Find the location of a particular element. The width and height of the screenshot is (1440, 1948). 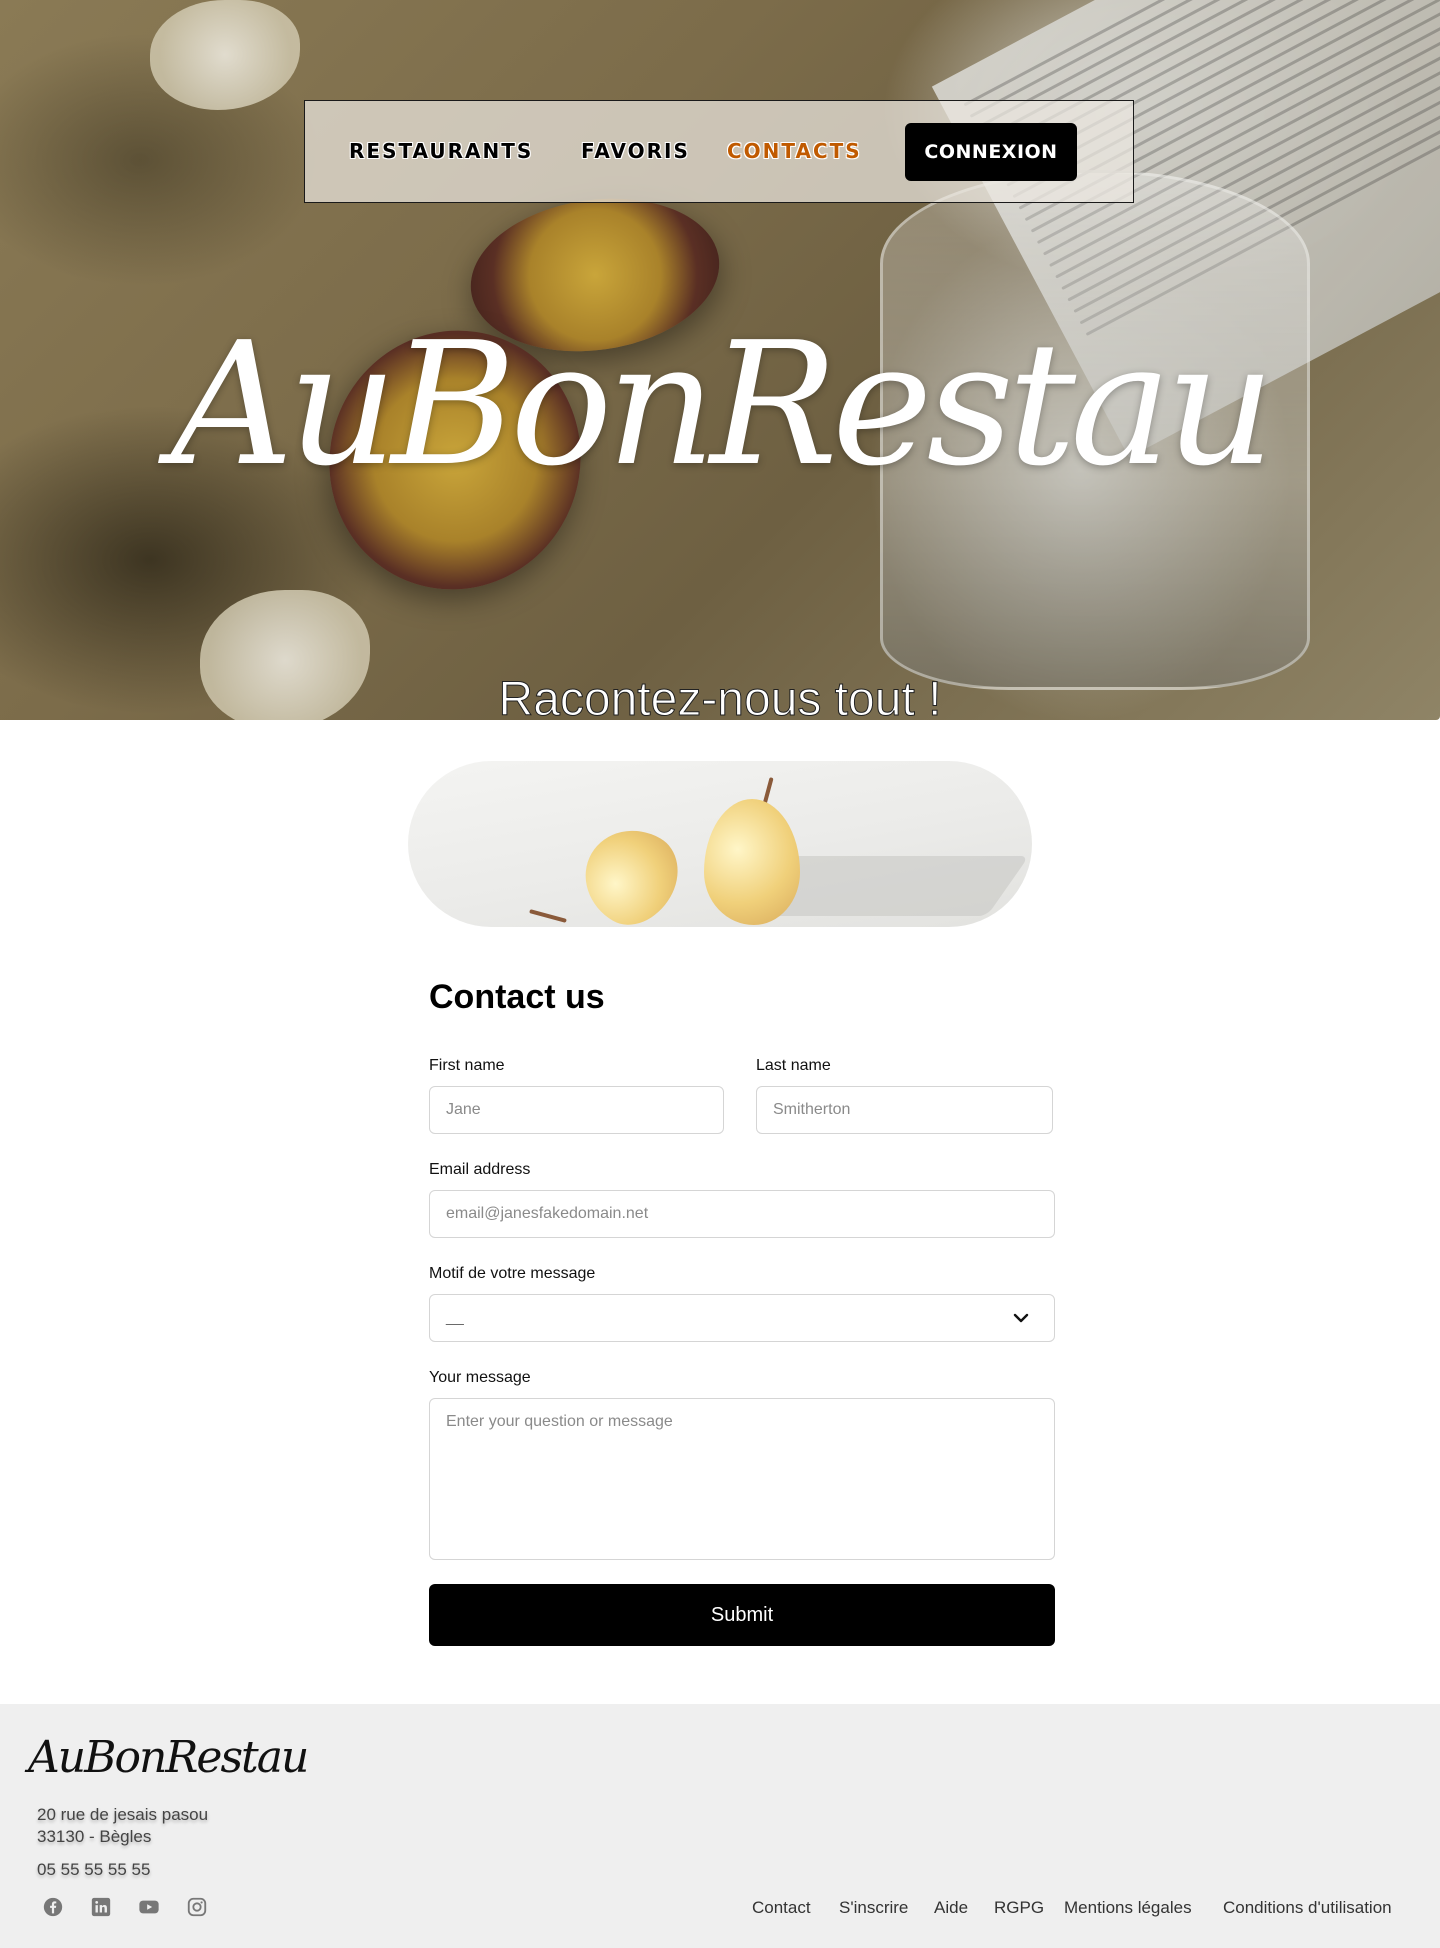

first-name-input is located at coordinates (576, 1110).